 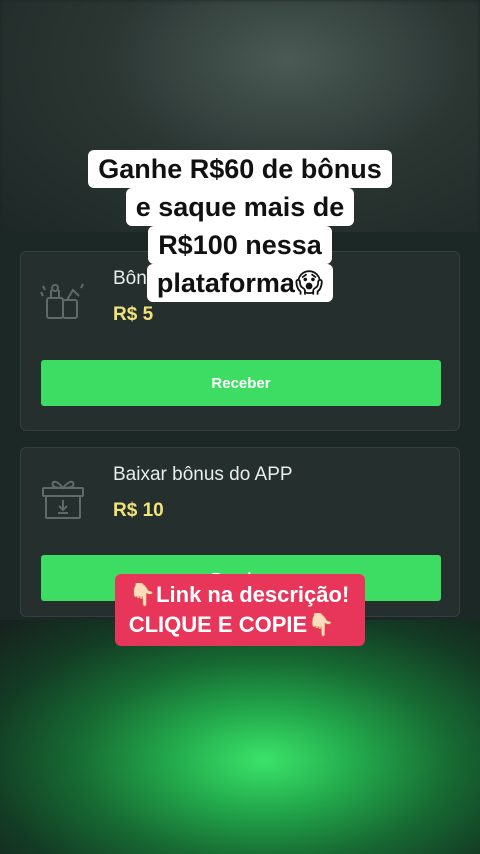 I want to click on promo-line: CLIQUE E COPIE👇🏻, so click(x=231, y=624).